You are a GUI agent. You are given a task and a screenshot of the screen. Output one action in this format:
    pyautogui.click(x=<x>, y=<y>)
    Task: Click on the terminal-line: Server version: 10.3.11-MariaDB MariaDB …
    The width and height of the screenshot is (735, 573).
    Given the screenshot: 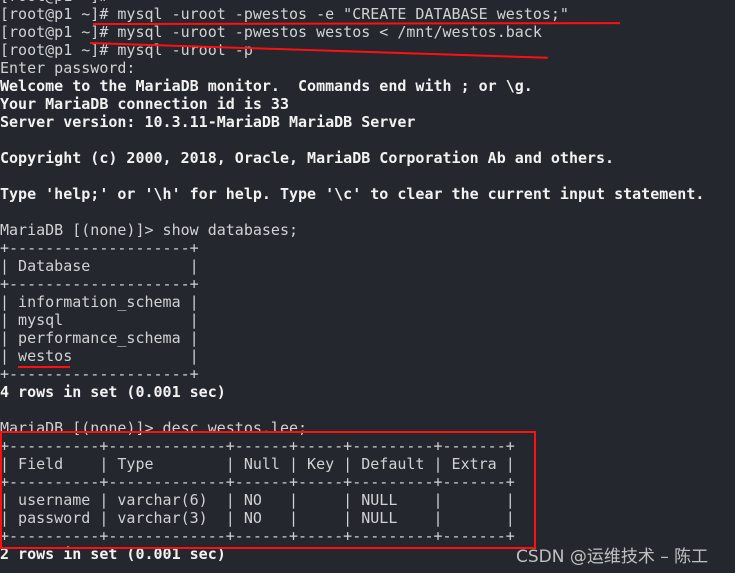 What is the action you would take?
    pyautogui.click(x=208, y=122)
    